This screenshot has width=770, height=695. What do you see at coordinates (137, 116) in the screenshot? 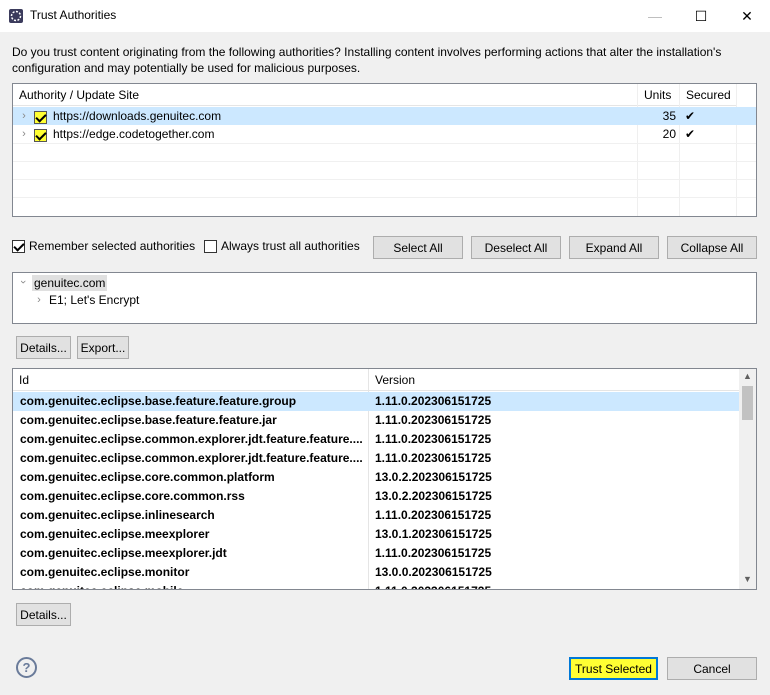
I see `authority-site: https://downloads.genuitec.com` at bounding box center [137, 116].